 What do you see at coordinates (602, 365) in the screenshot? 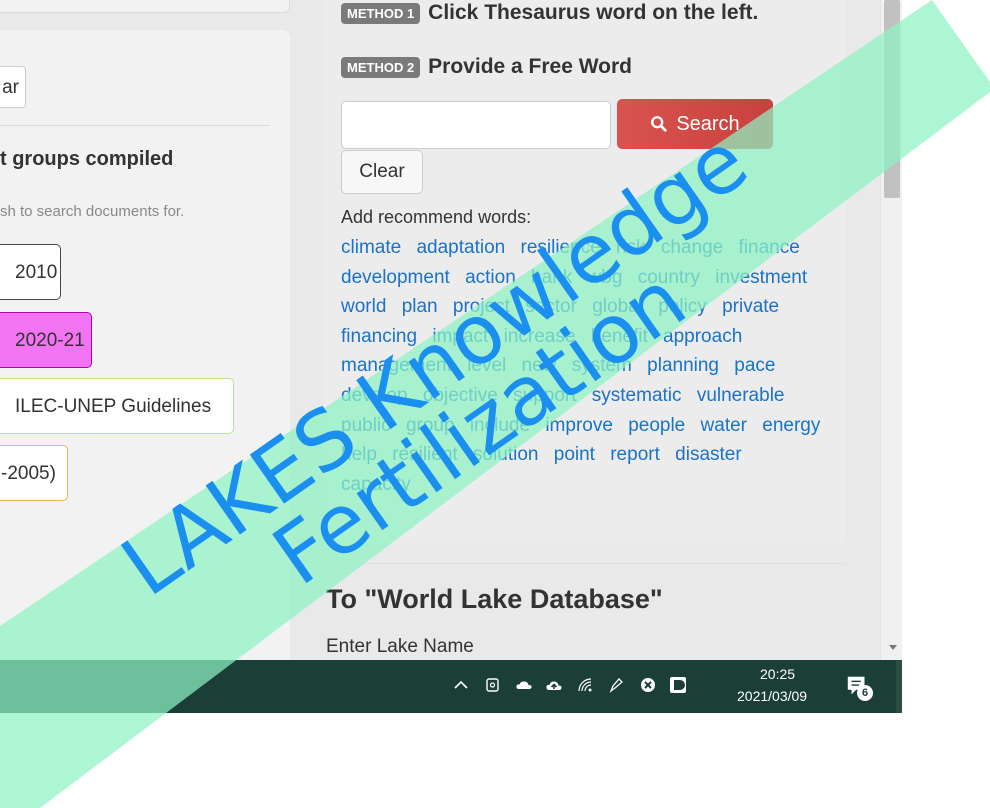
I see `recommend-word: system` at bounding box center [602, 365].